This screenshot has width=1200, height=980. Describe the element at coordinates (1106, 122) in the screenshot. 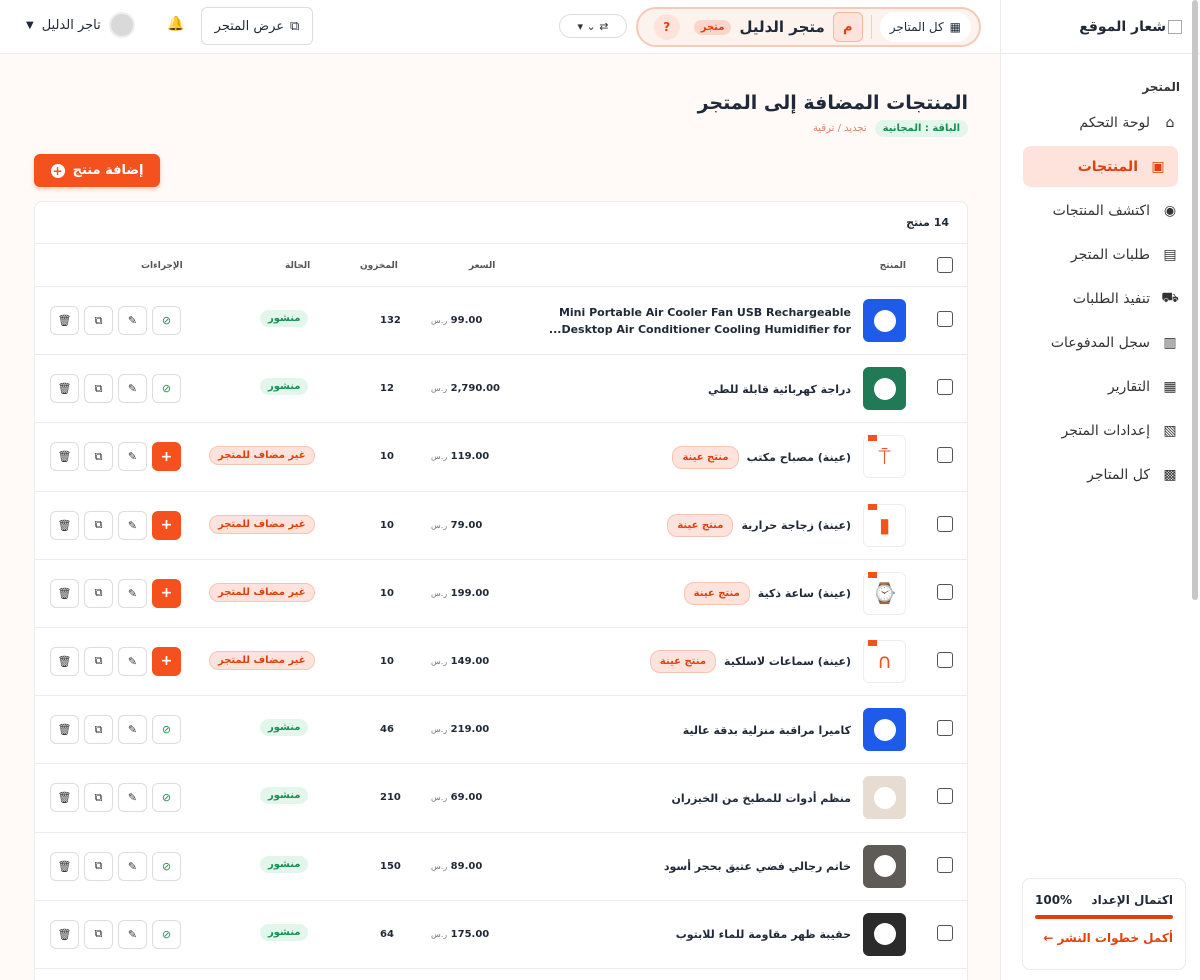

I see `sidebar-item-0: ⌂ لوحة التحكم` at that location.